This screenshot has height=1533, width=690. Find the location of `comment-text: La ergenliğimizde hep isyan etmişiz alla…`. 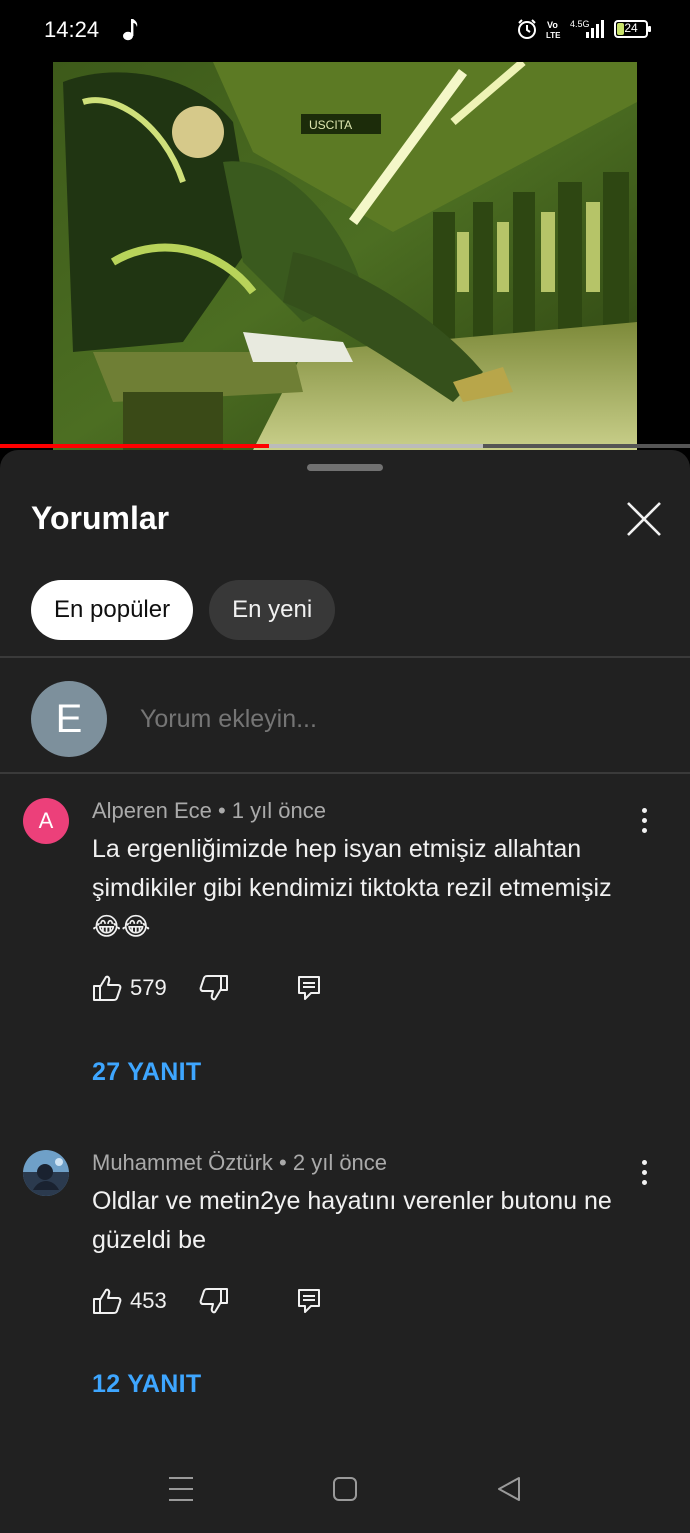

comment-text: La ergenliğimizde hep isyan etmişiz alla… is located at coordinates (352, 888).